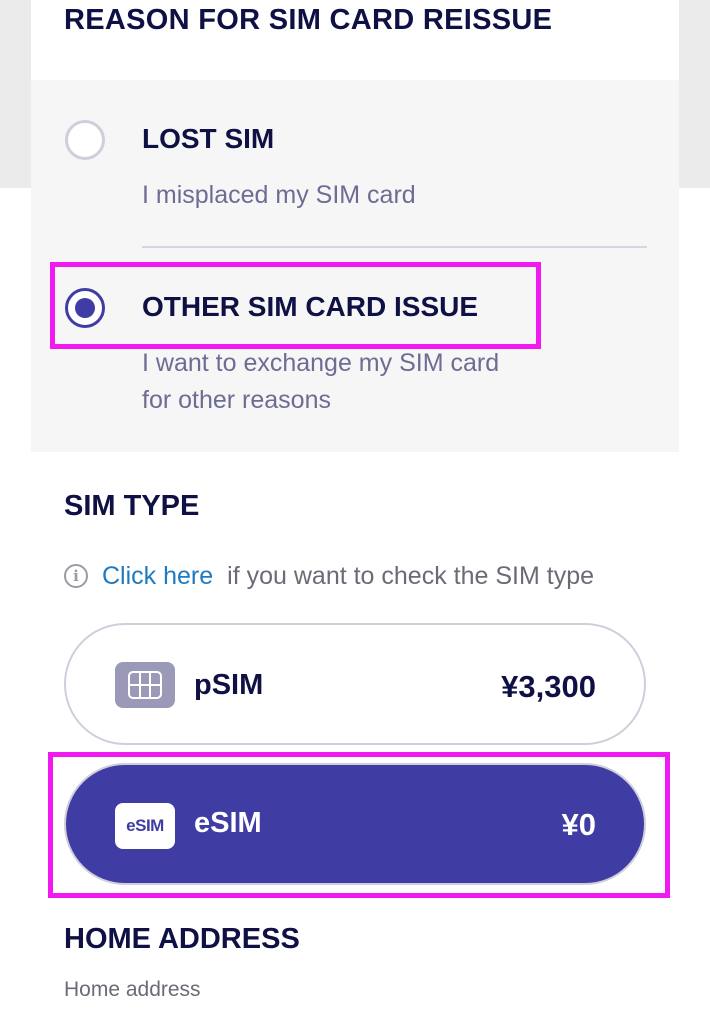  What do you see at coordinates (321, 363) in the screenshot?
I see `other-sim-issue-description-line1: I want to exchange my SIM card` at bounding box center [321, 363].